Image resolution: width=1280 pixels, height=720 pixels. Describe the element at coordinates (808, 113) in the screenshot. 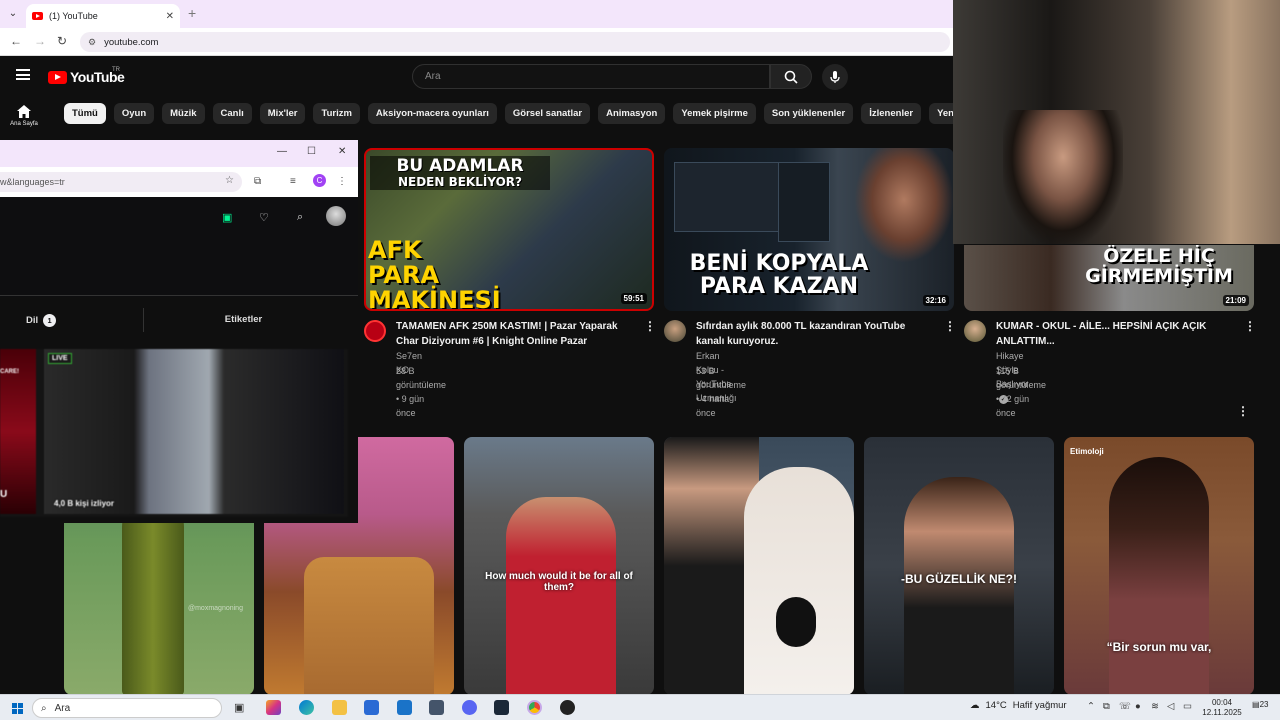

I see `chip-recently-uploaded: Son yüklenenler` at that location.